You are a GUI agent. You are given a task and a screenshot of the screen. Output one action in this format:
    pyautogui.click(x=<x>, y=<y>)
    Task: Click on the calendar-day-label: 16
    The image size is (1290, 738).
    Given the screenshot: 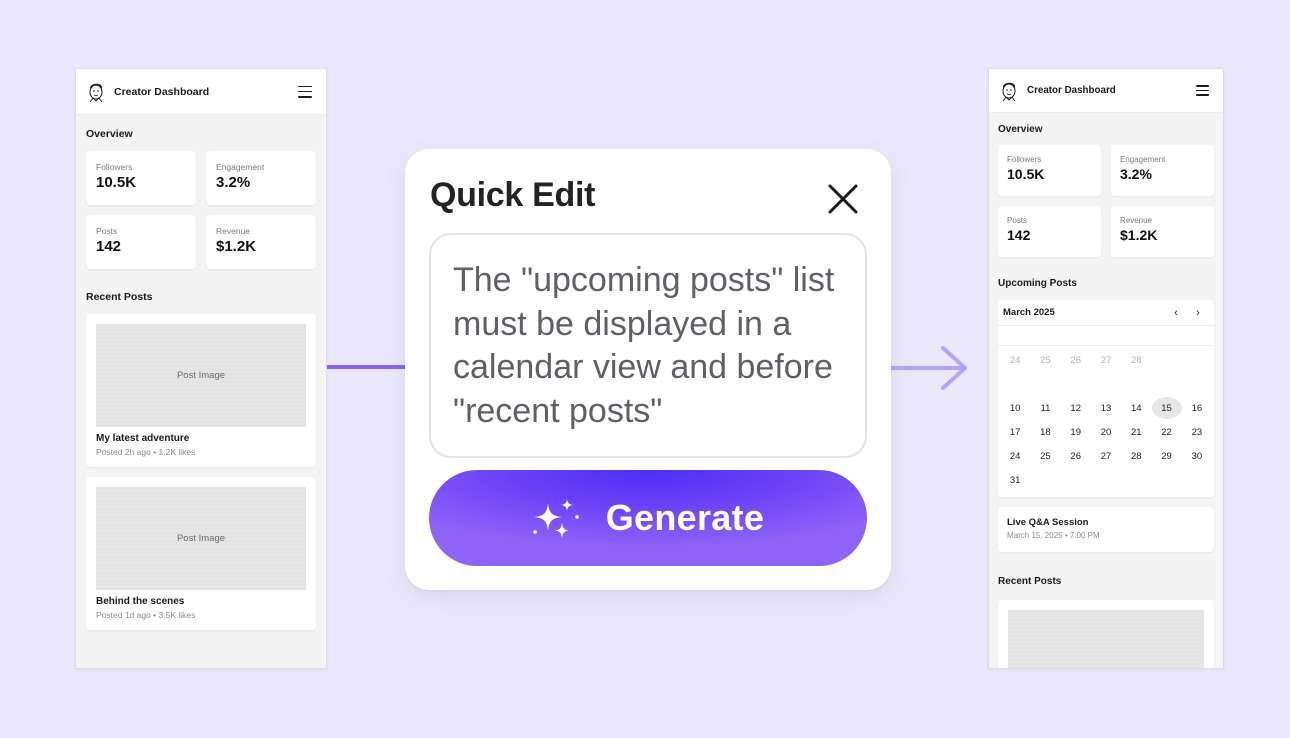 What is the action you would take?
    pyautogui.click(x=1197, y=408)
    